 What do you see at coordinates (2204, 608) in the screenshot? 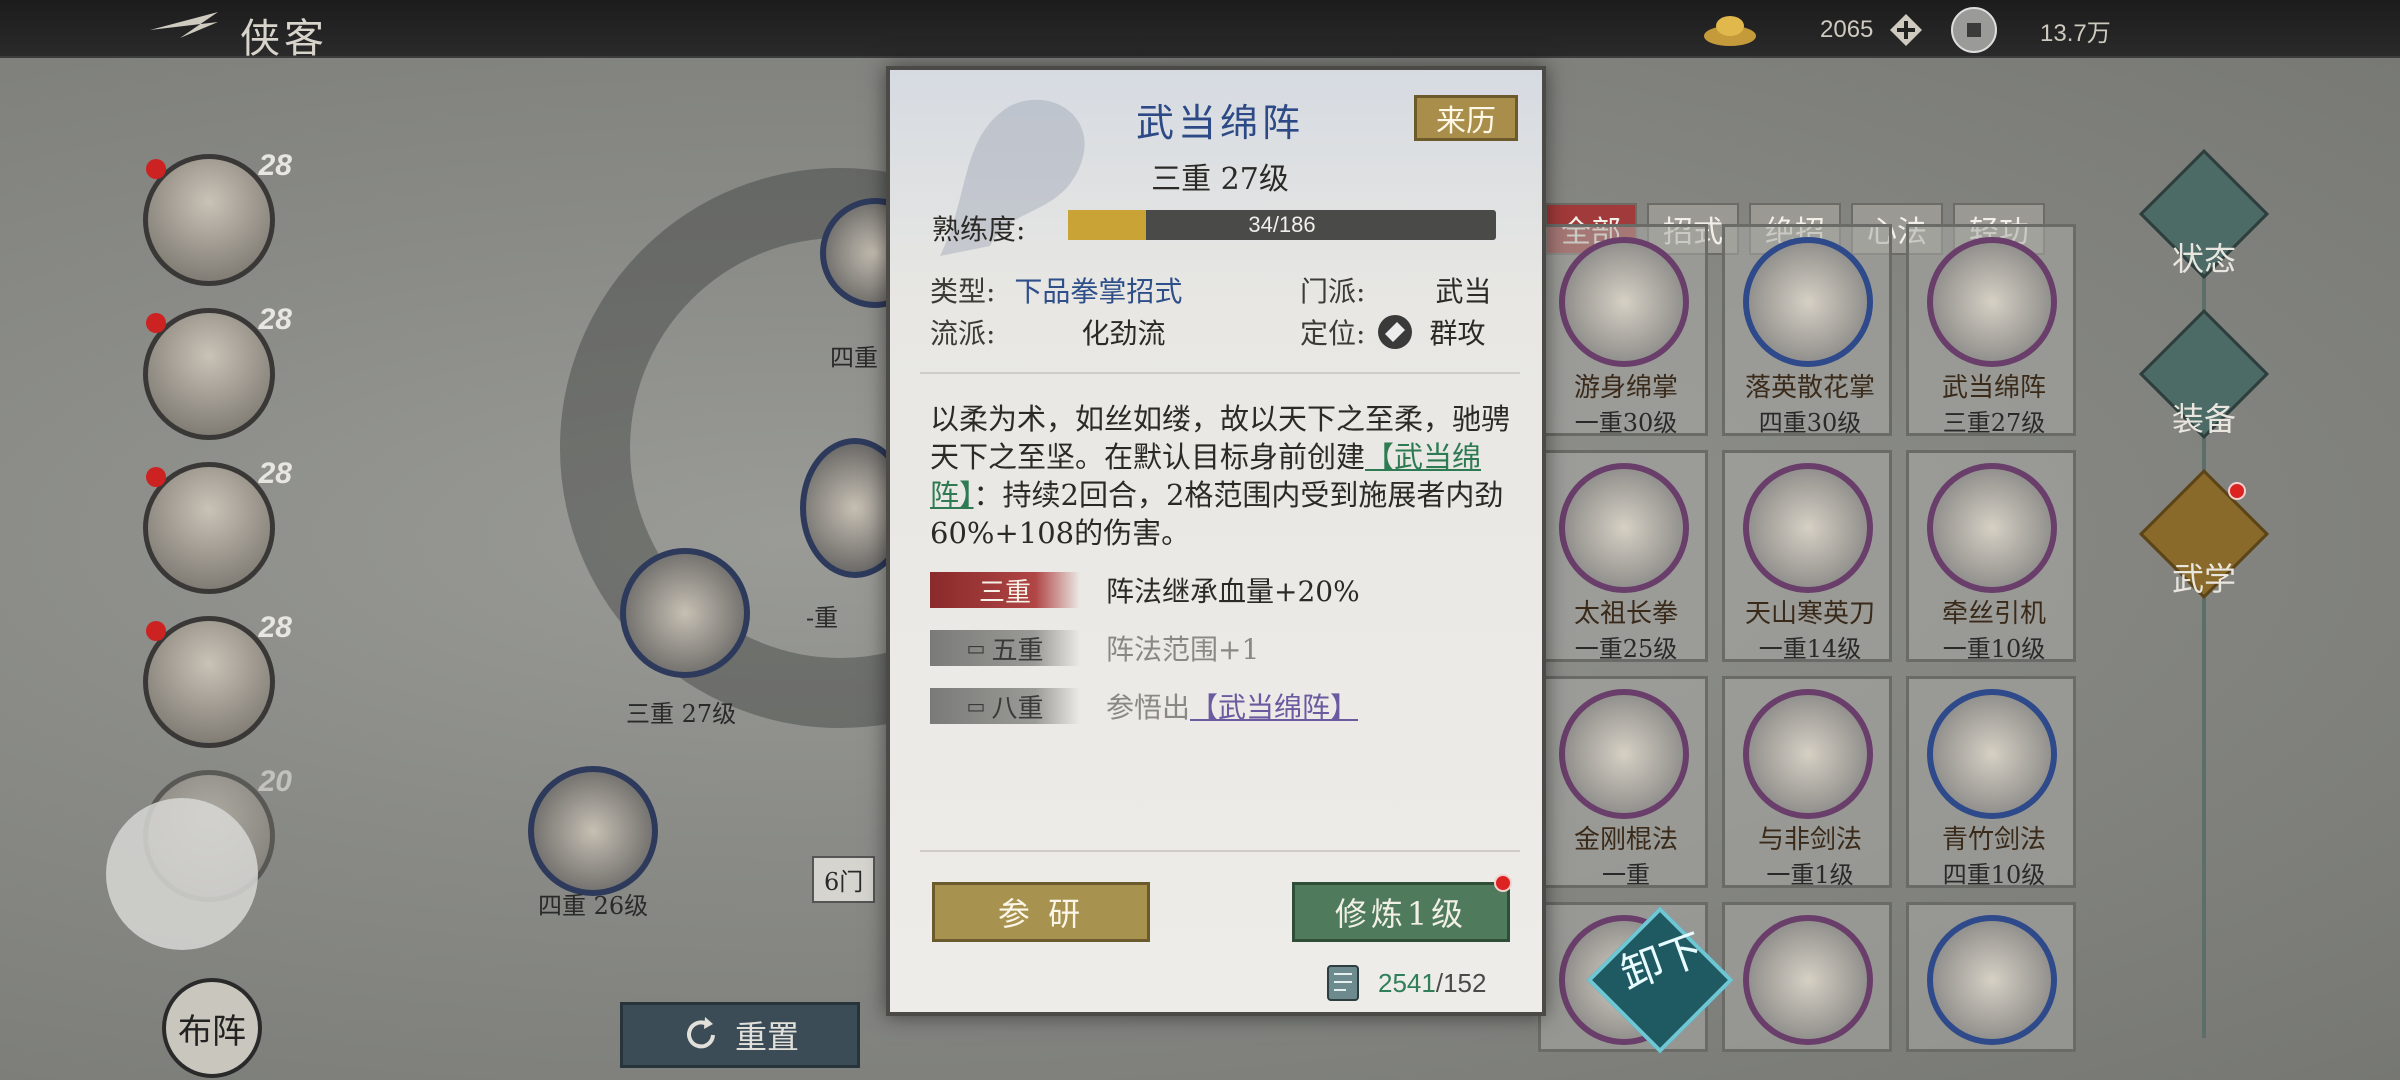
I see `menu-rail` at bounding box center [2204, 608].